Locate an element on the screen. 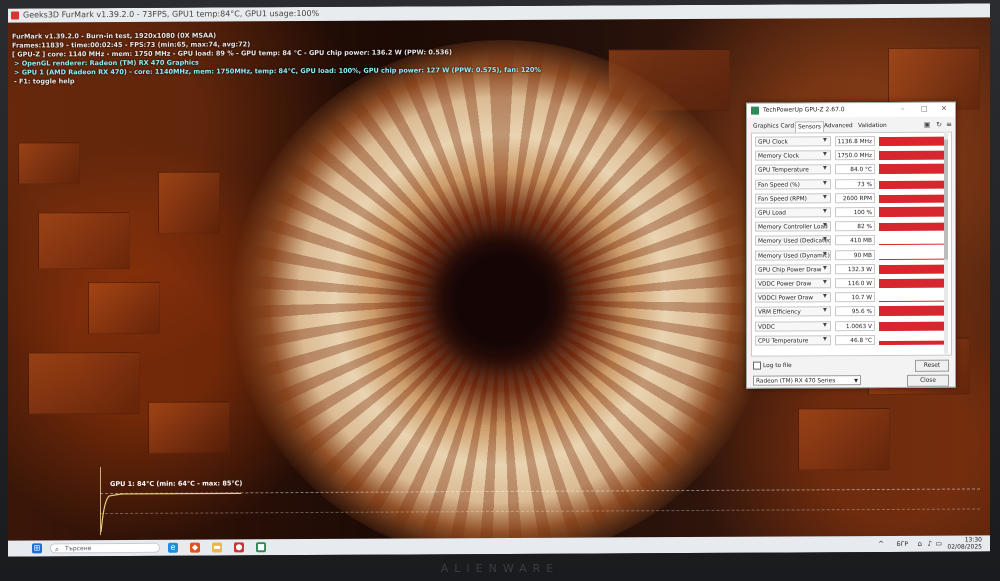 This screenshot has width=1000, height=581. gpuz-title-bar: TechPowerUp GPU-Z 2.67.0 – □ ✕ is located at coordinates (851, 110).